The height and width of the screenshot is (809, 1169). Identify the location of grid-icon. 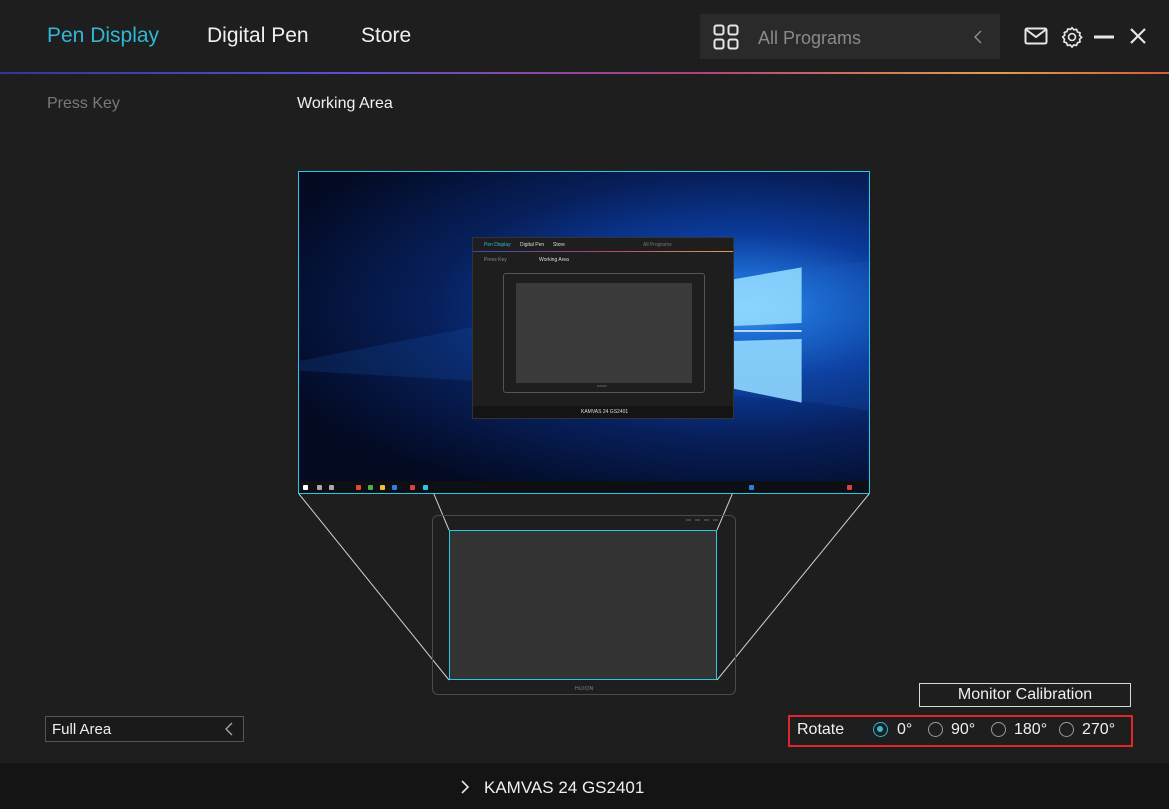
(726, 37).